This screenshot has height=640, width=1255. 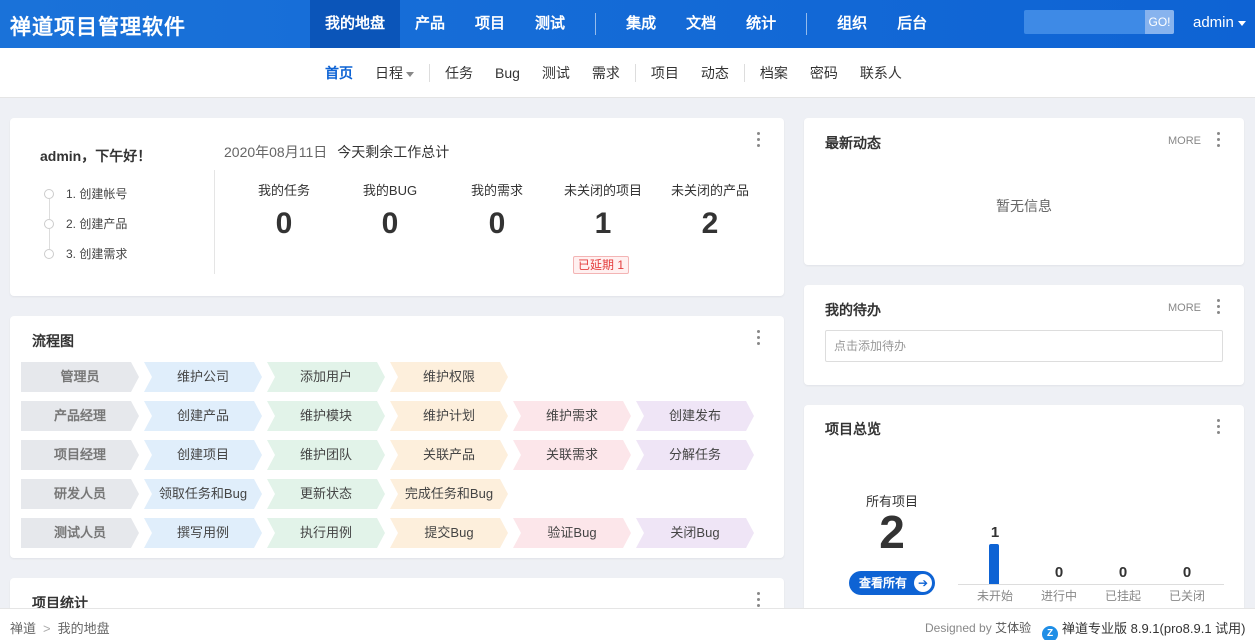 What do you see at coordinates (96, 156) in the screenshot?
I see `greeting-text: admin，下午好！` at bounding box center [96, 156].